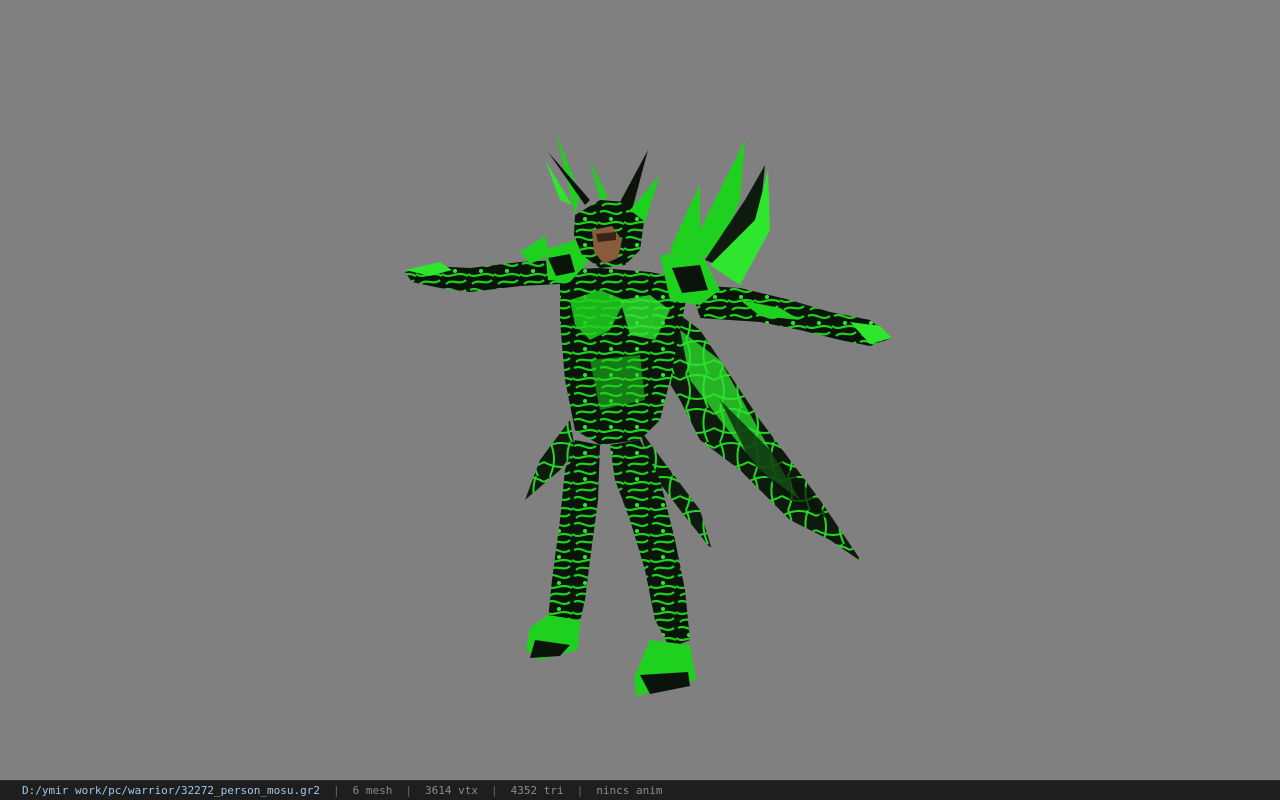 The image size is (1280, 800). What do you see at coordinates (650, 544) in the screenshot?
I see `right-leg` at bounding box center [650, 544].